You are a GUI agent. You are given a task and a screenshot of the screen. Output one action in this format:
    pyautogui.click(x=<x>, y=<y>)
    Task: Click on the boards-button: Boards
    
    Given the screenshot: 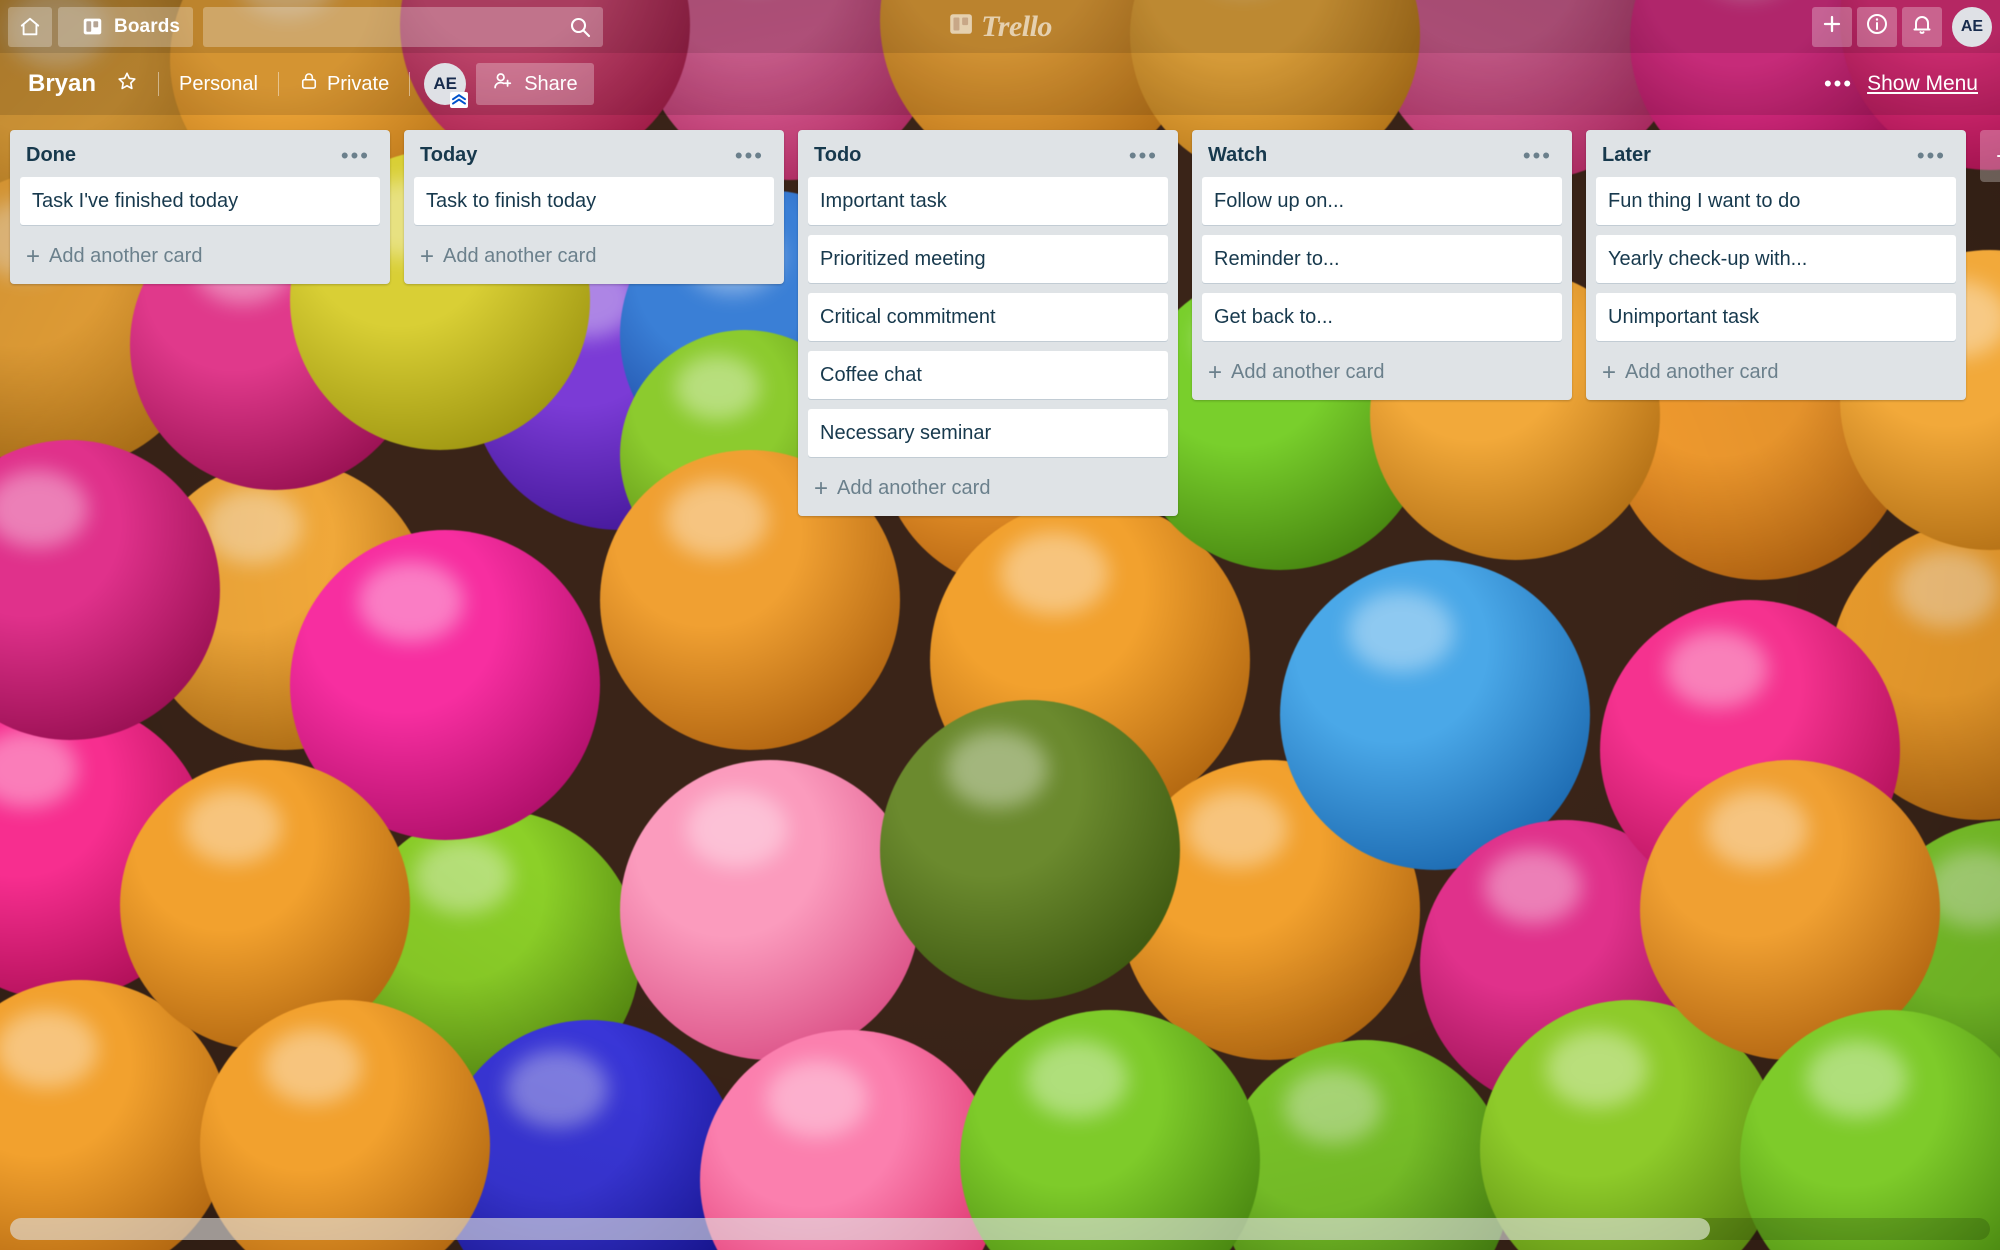 What is the action you would take?
    pyautogui.click(x=126, y=26)
    